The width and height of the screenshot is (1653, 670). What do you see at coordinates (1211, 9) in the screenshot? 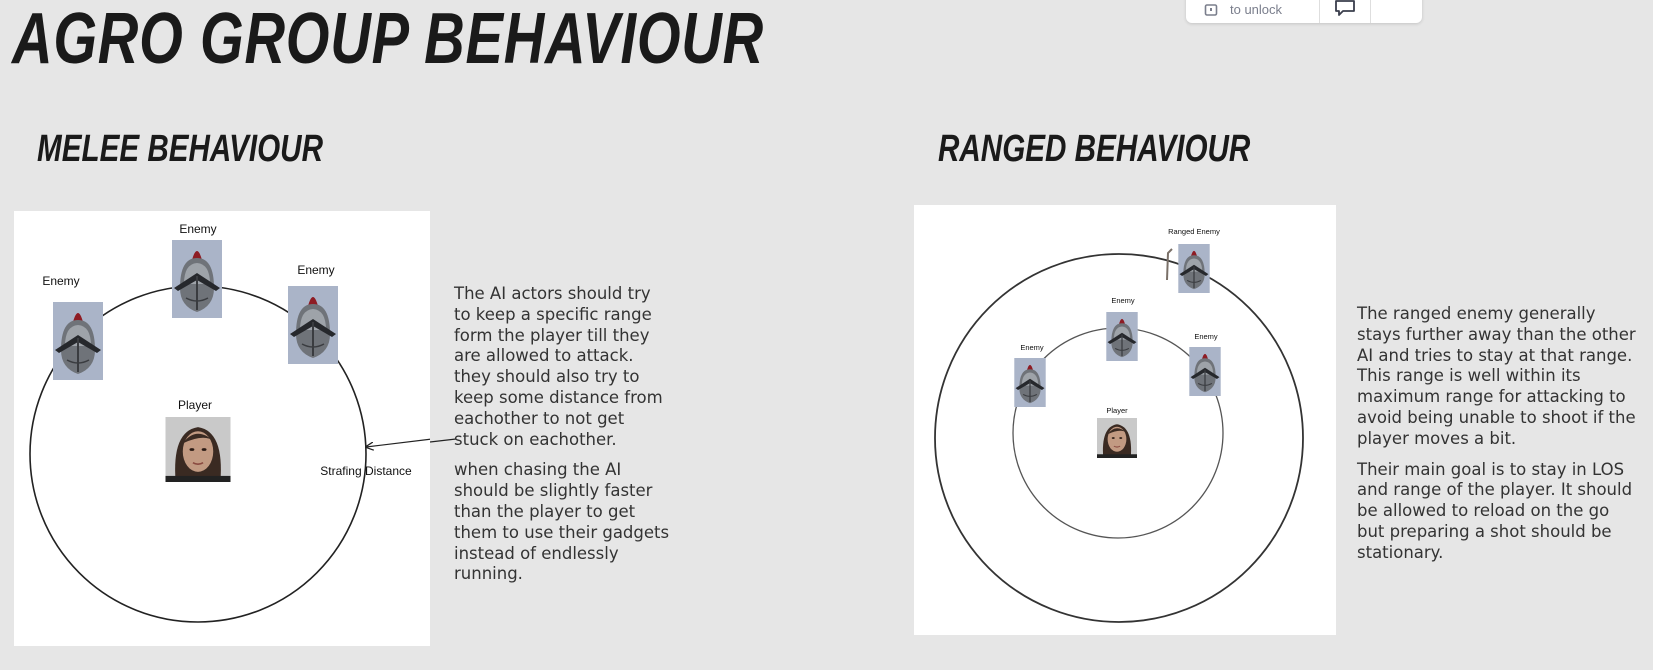
I see `lock-icon` at bounding box center [1211, 9].